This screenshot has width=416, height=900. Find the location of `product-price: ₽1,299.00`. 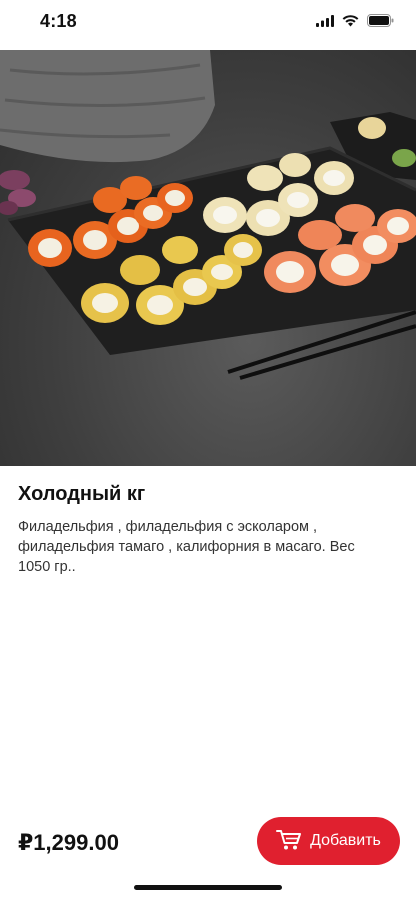

product-price: ₽1,299.00 is located at coordinates (68, 842).